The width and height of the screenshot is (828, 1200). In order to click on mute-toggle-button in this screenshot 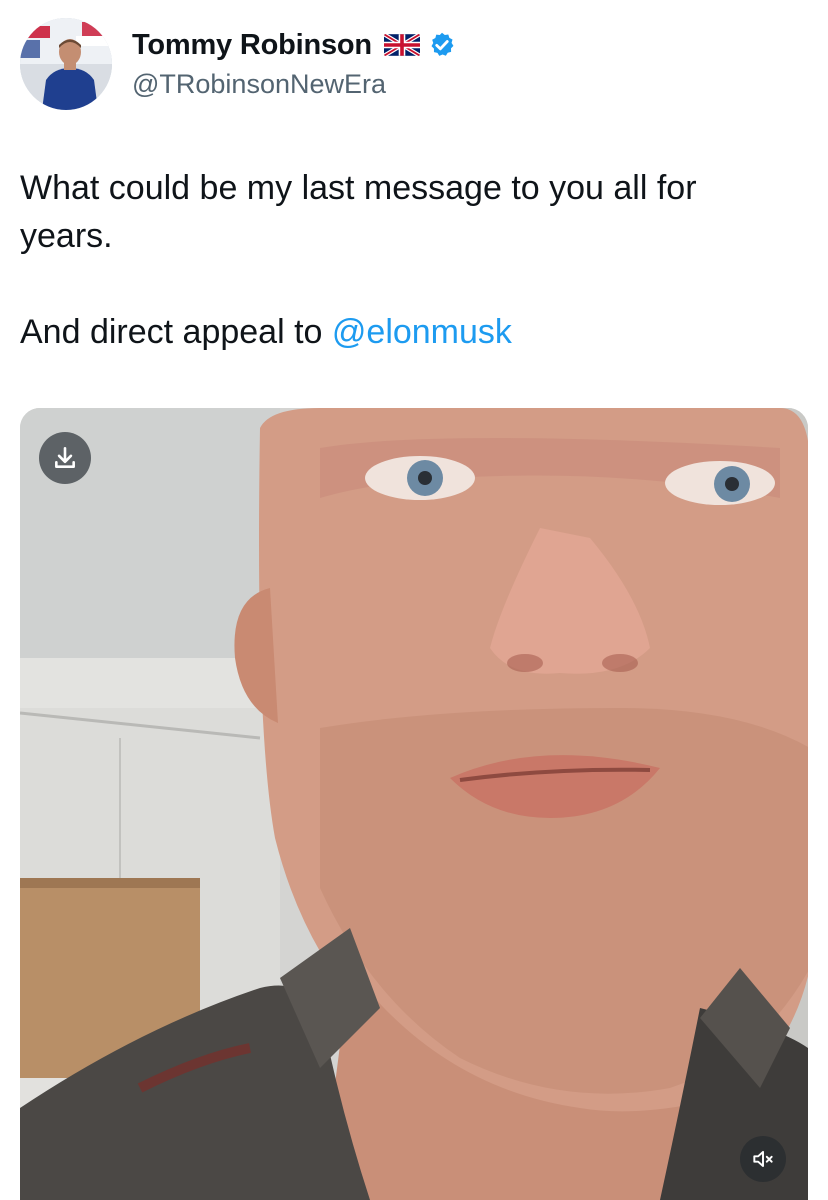, I will do `click(763, 1159)`.